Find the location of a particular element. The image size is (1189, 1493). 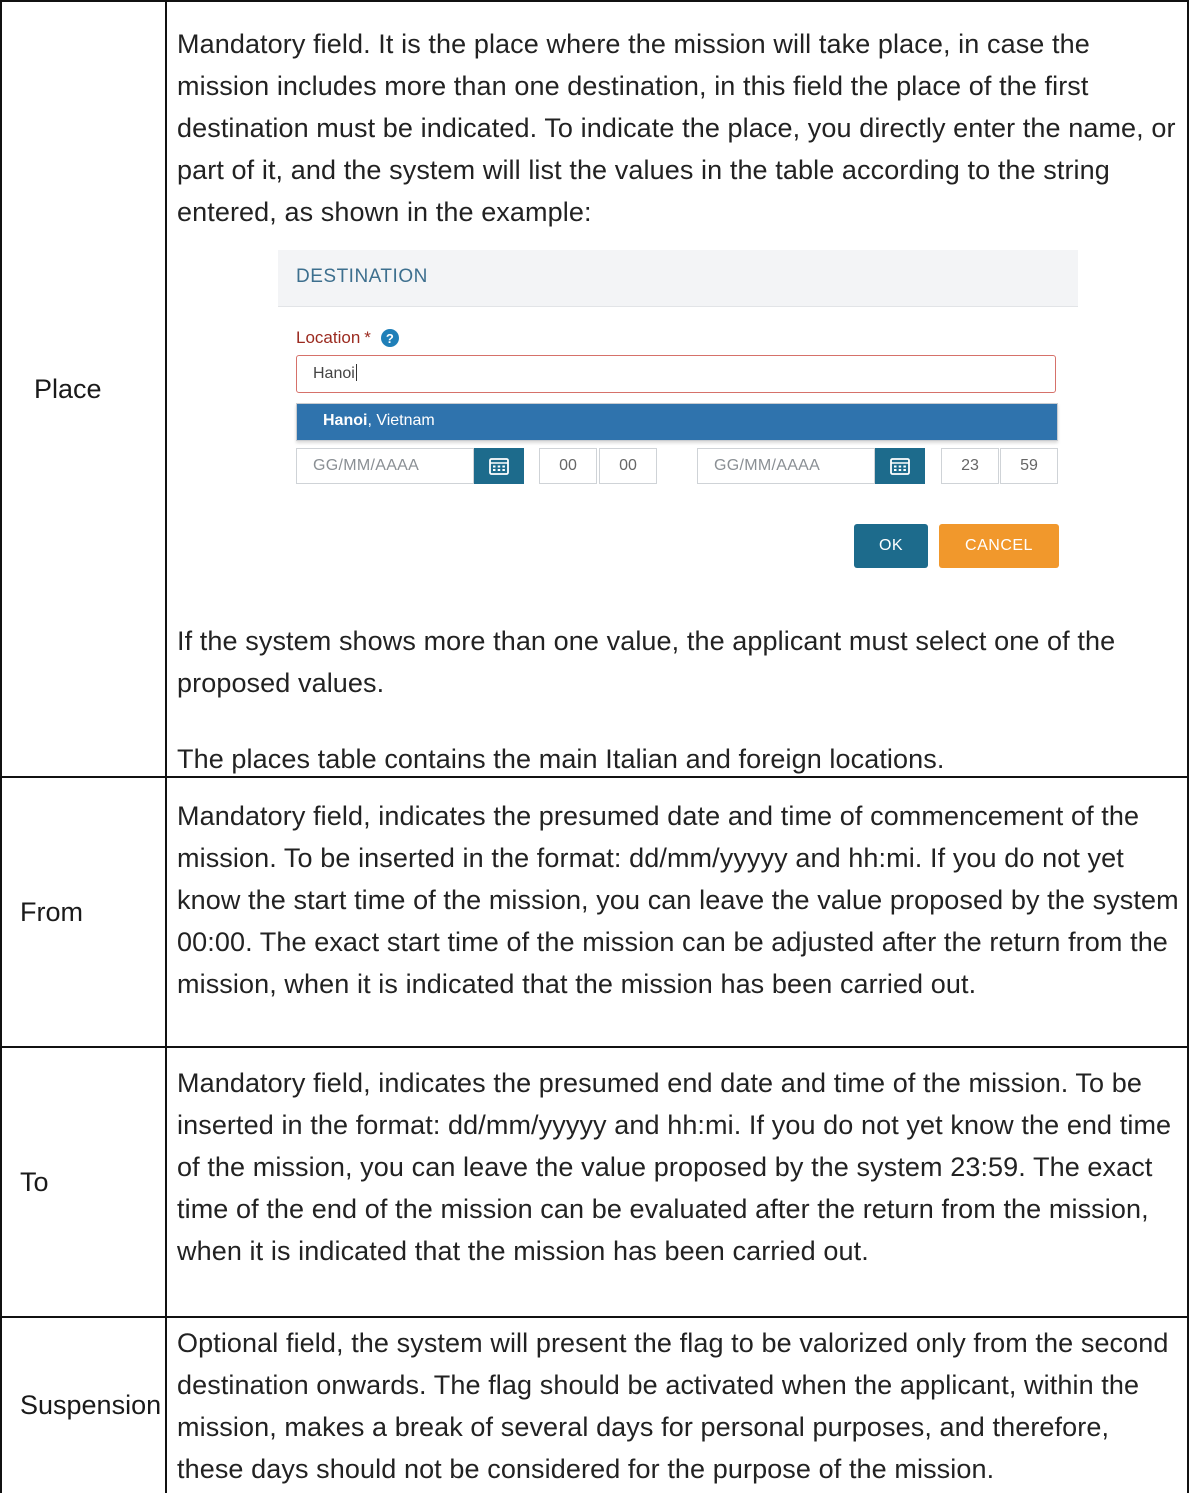

required-mark: * is located at coordinates (367, 337).